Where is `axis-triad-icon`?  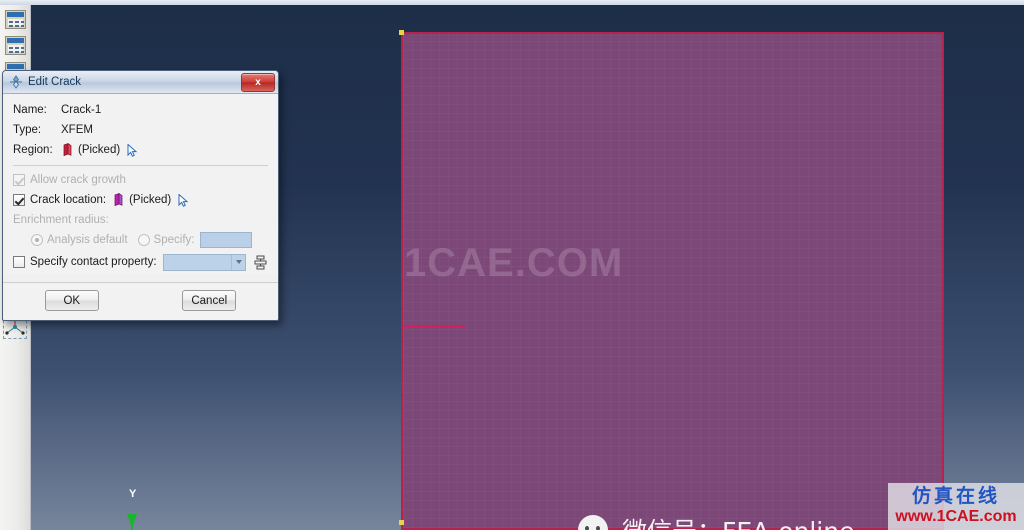
axis-triad-icon is located at coordinates (132, 522).